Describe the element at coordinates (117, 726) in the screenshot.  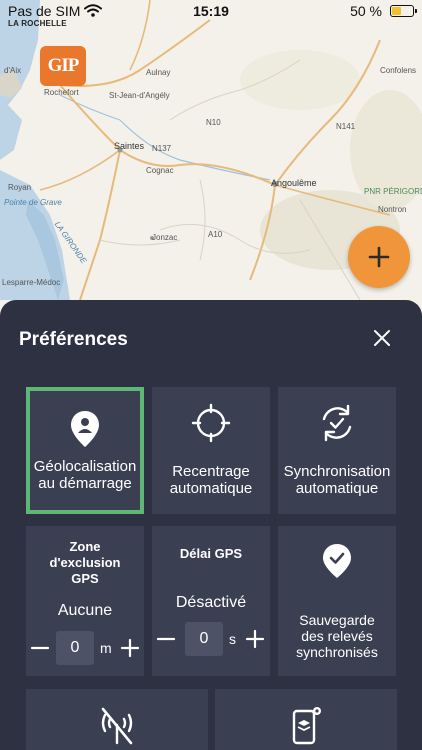
I see `no-signal-icon` at that location.